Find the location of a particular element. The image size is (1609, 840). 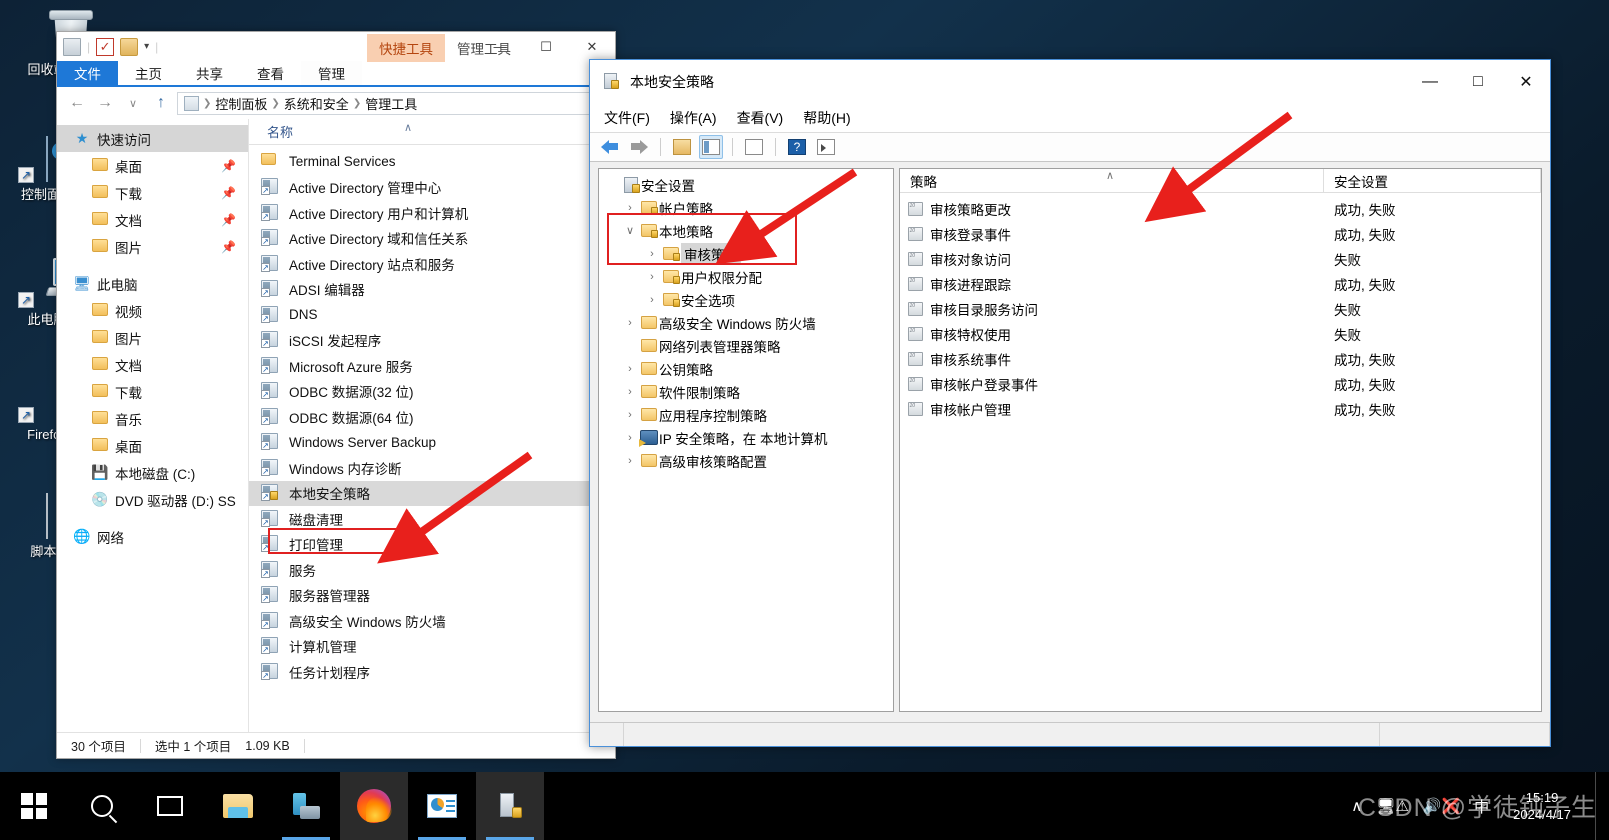

sidebar-item-desktop: 桌面 📌 is located at coordinates (152, 165).